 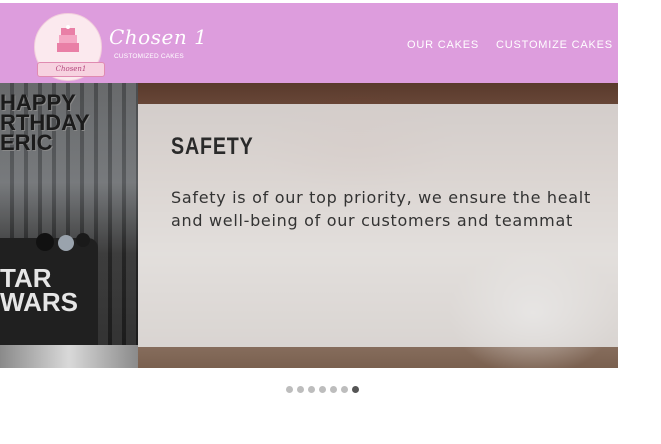 What do you see at coordinates (71, 69) in the screenshot?
I see `logo-ribbon: Chosen1` at bounding box center [71, 69].